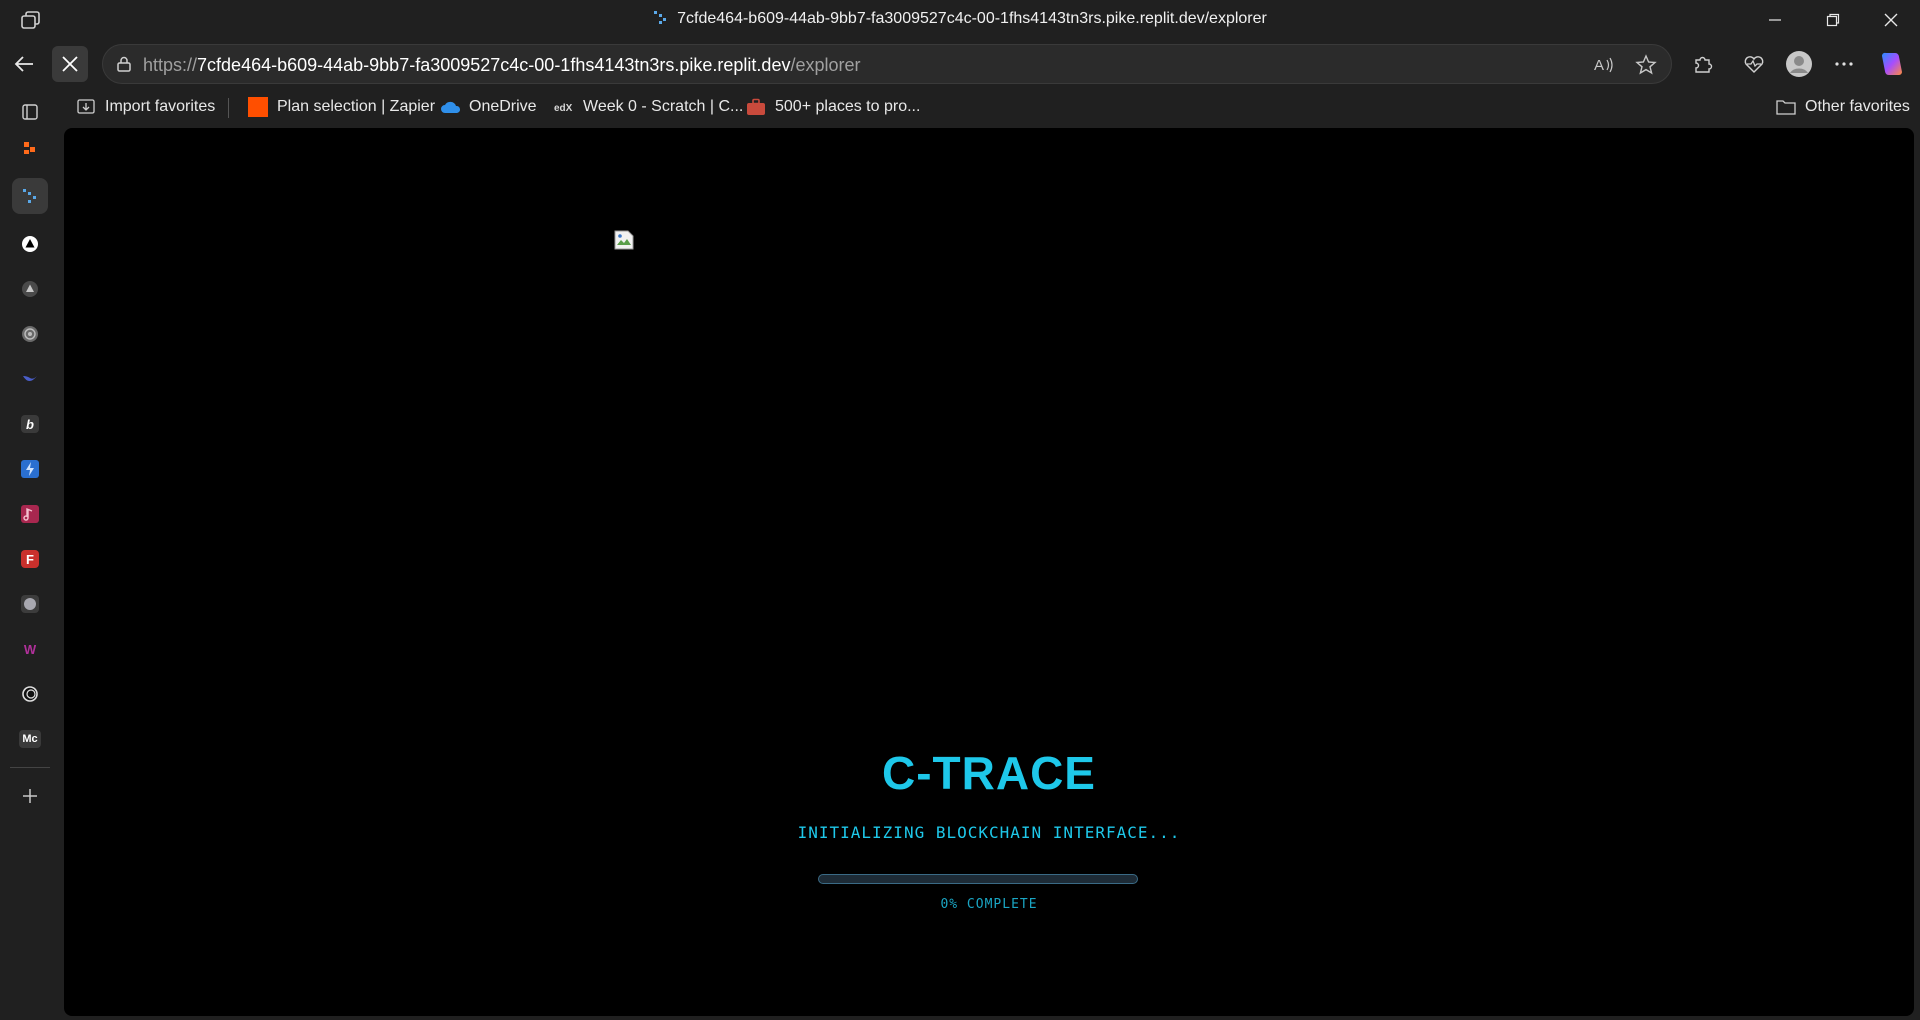  What do you see at coordinates (503, 106) in the screenshot?
I see `favorite-label: OneDrive` at bounding box center [503, 106].